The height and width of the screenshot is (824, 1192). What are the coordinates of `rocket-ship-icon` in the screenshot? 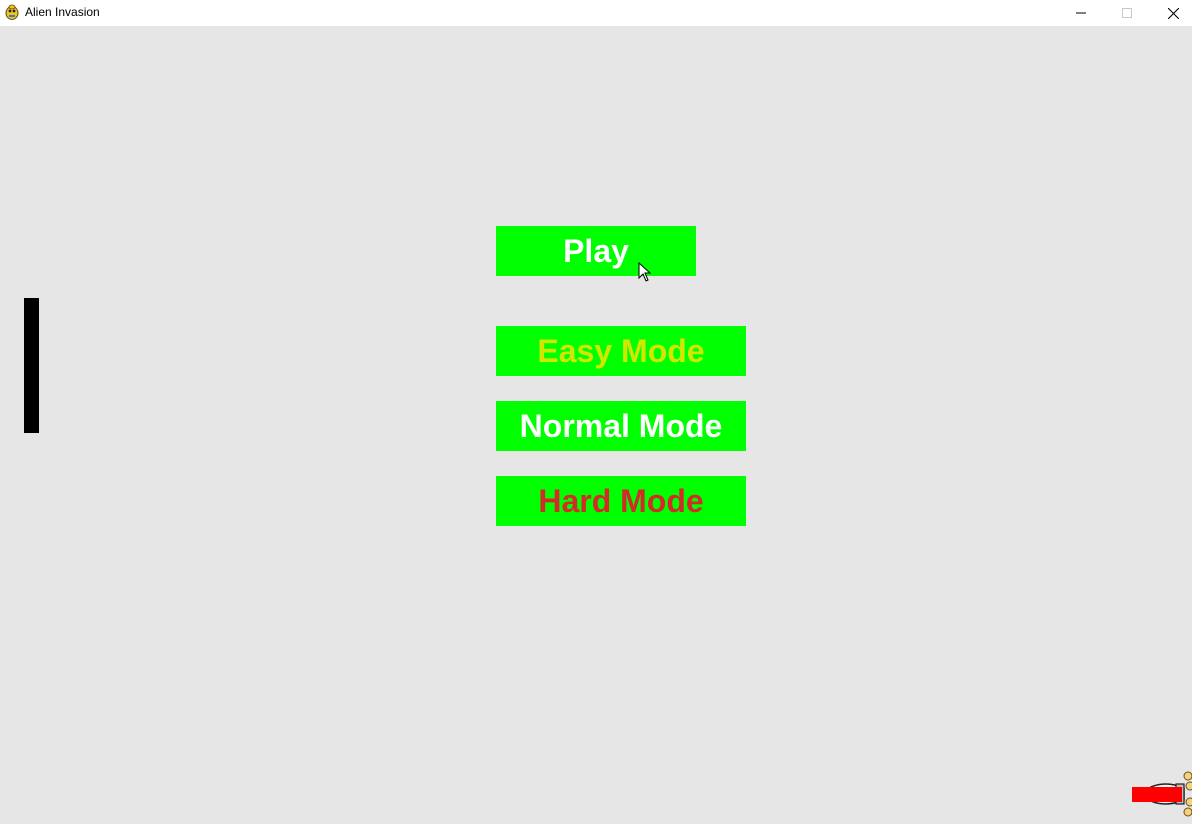 It's located at (1162, 794).